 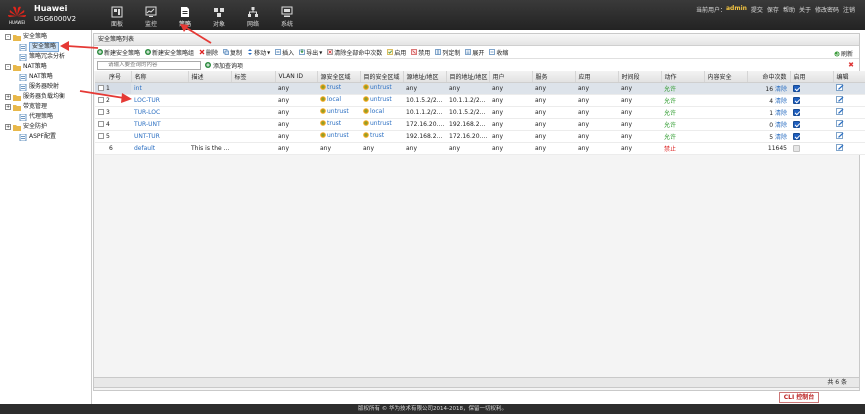 I want to click on add-query-button: 添加查询项, so click(x=224, y=65).